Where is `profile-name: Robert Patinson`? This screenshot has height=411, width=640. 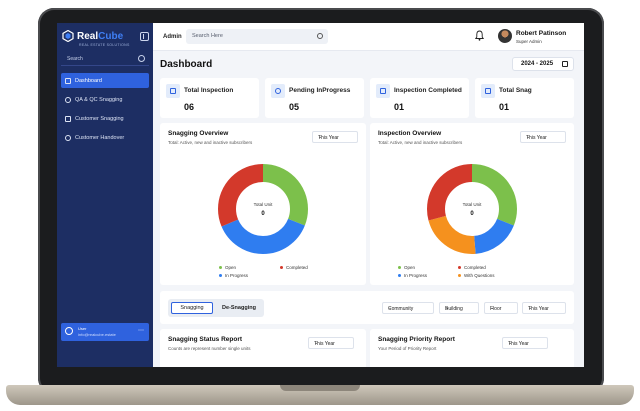 profile-name: Robert Patinson is located at coordinates (541, 33).